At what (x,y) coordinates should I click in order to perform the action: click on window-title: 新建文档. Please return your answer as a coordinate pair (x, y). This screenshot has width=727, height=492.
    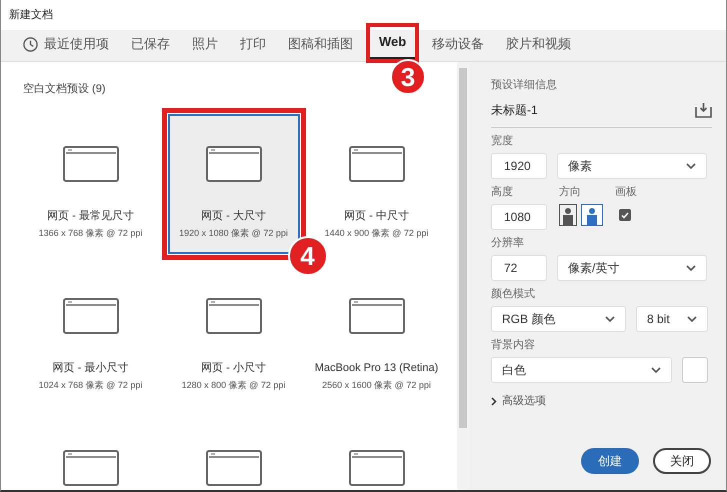
    Looking at the image, I should click on (31, 15).